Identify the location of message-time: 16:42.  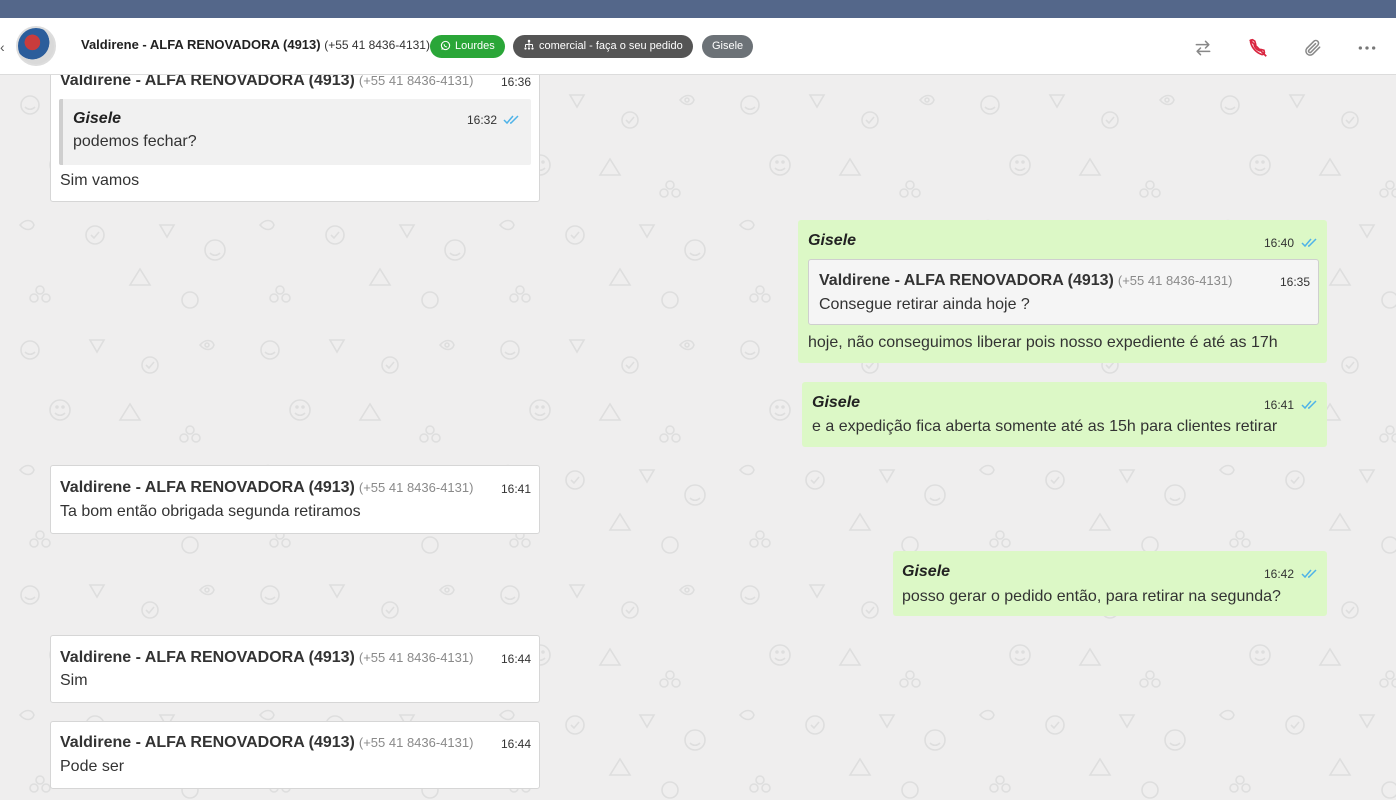
(1279, 574).